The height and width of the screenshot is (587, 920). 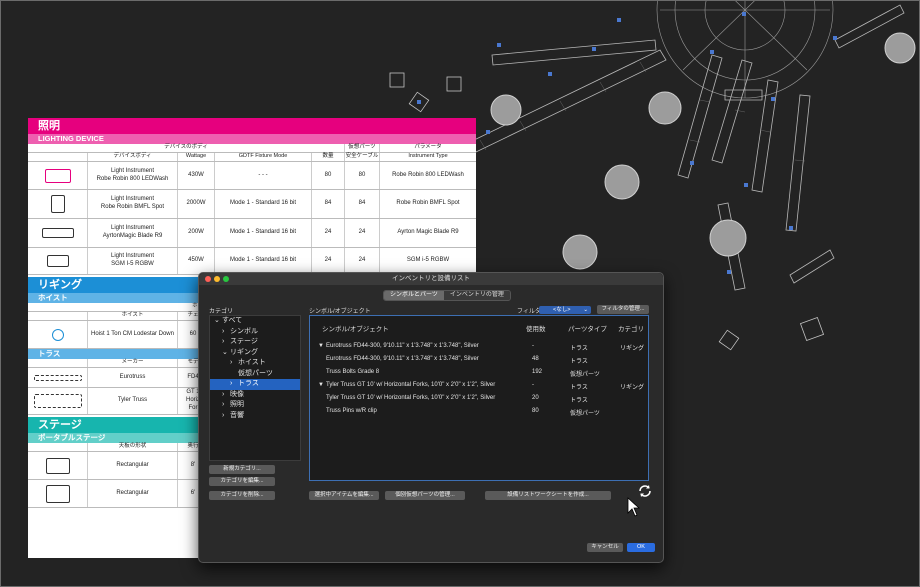 I want to click on col-safety-cable: 安全ケーブル, so click(x=362, y=157).